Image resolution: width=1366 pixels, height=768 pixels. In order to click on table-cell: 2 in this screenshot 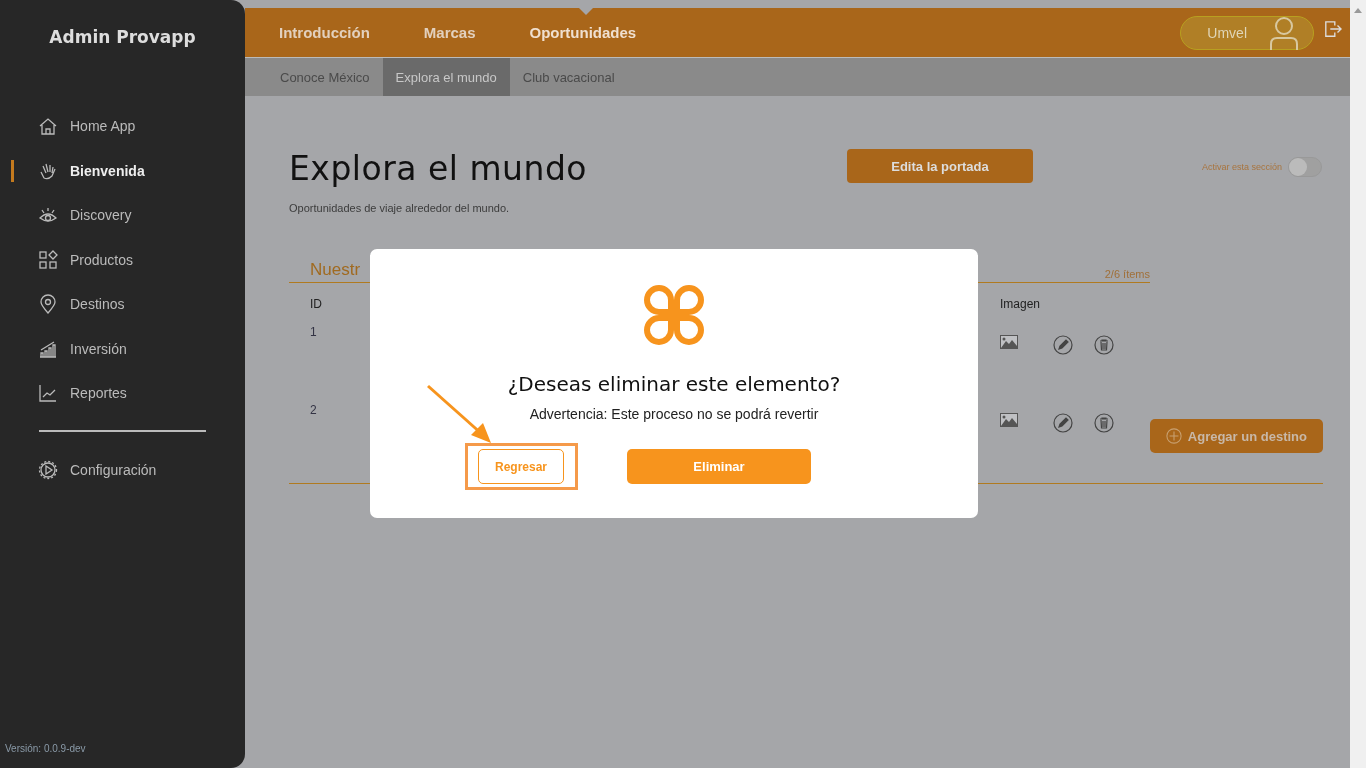, I will do `click(313, 410)`.